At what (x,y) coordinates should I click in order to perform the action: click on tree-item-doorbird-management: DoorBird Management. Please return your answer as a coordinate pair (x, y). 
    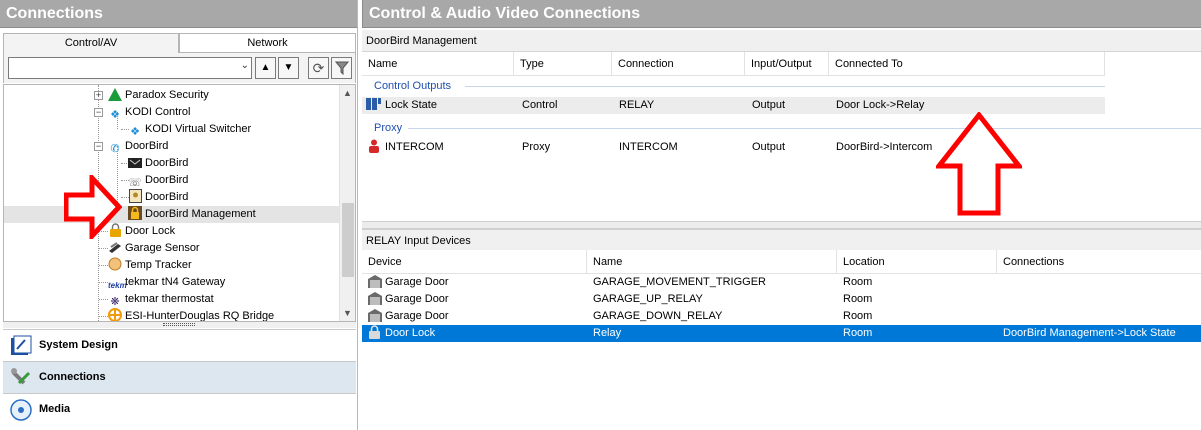
    Looking at the image, I should click on (172, 214).